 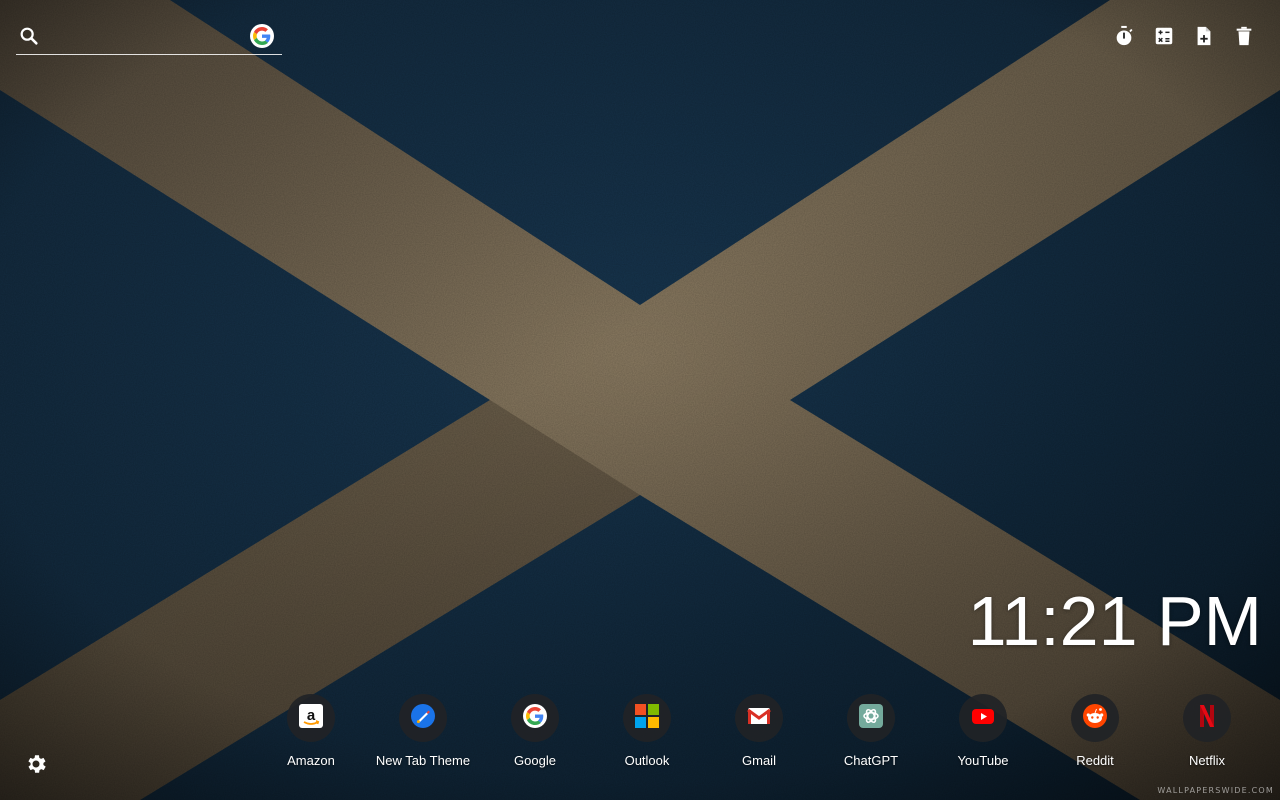 What do you see at coordinates (1114, 621) in the screenshot?
I see `clock-display: 11:21 PM` at bounding box center [1114, 621].